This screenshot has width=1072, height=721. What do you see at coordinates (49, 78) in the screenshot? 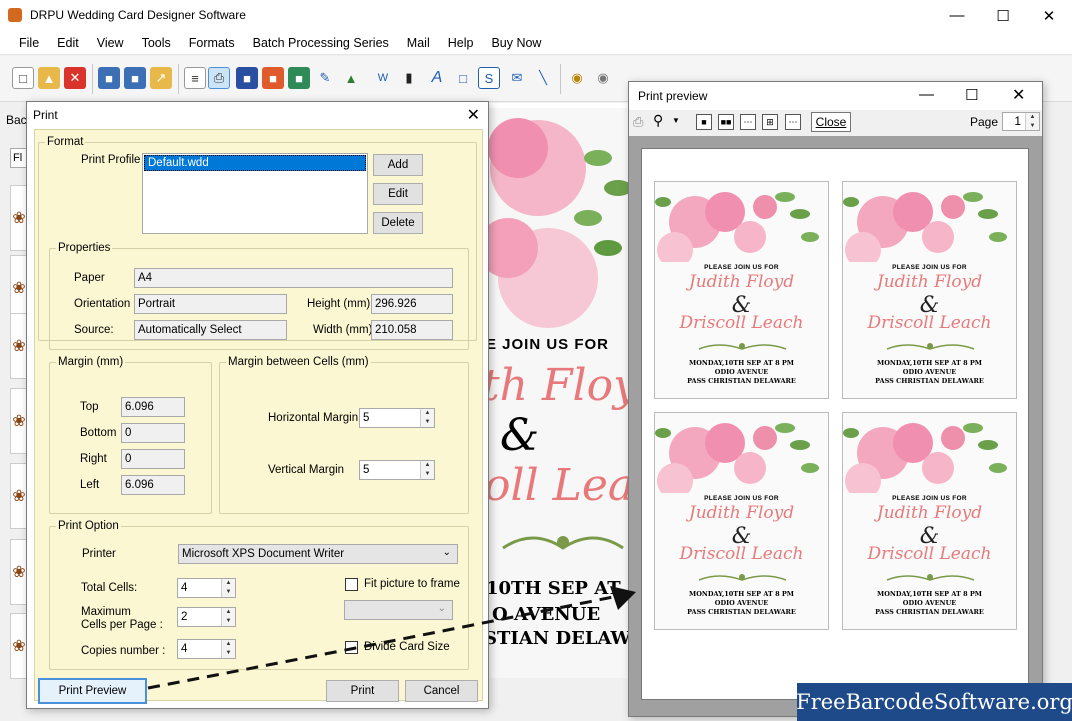
I see `open-icon: ▲` at bounding box center [49, 78].